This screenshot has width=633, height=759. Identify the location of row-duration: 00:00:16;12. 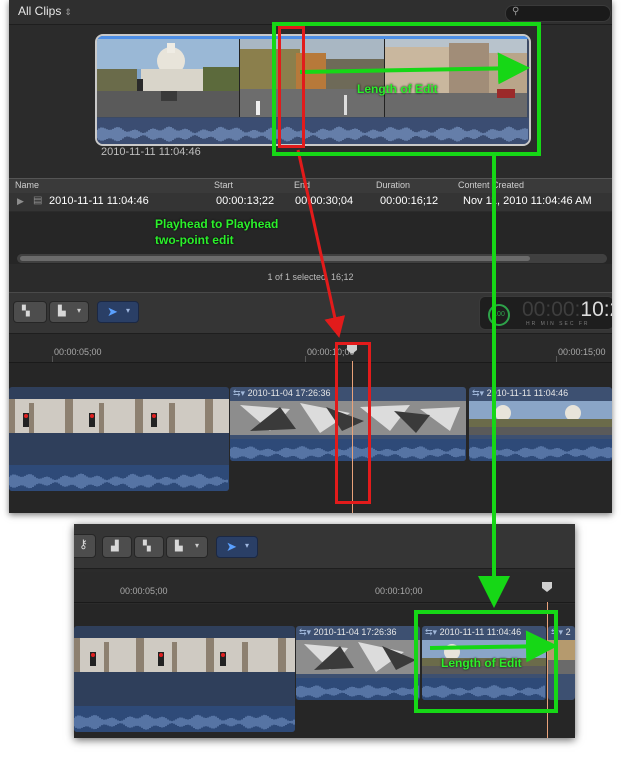
(409, 201).